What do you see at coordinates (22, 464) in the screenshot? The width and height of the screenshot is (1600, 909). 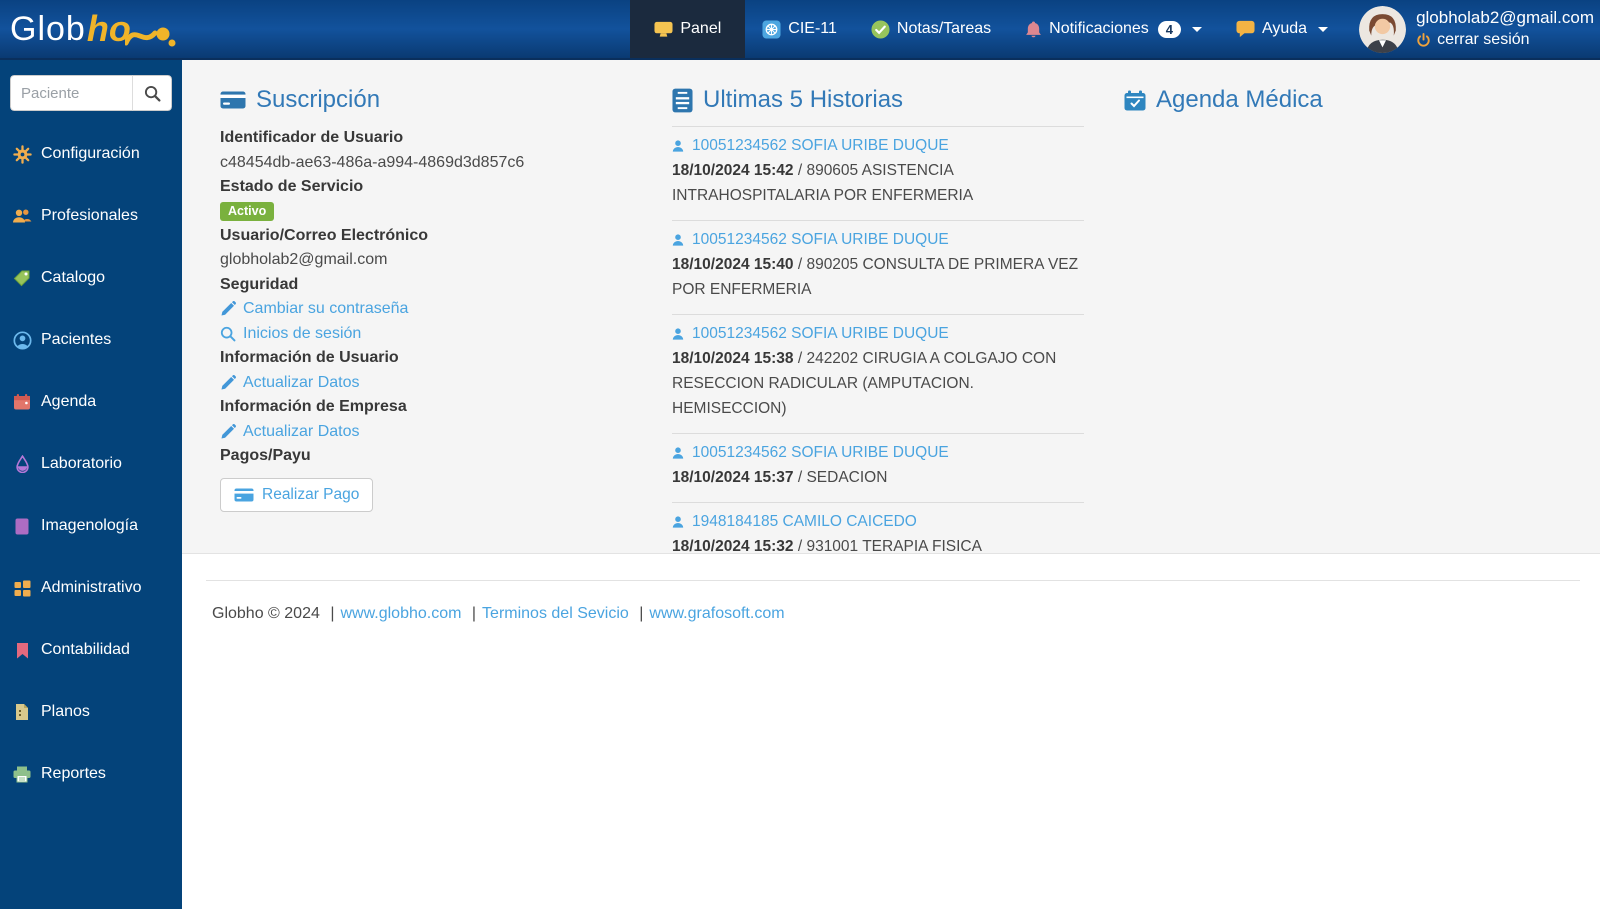 I see `droplet-icon` at bounding box center [22, 464].